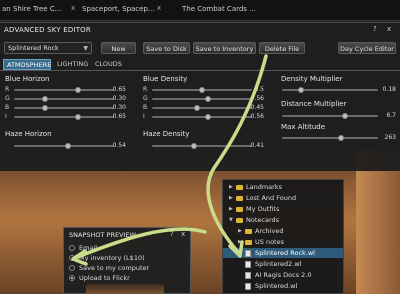 This screenshot has height=294, width=400. Describe the element at coordinates (278, 264) in the screenshot. I see `inventory-item-label: Splintered2.wl` at that location.